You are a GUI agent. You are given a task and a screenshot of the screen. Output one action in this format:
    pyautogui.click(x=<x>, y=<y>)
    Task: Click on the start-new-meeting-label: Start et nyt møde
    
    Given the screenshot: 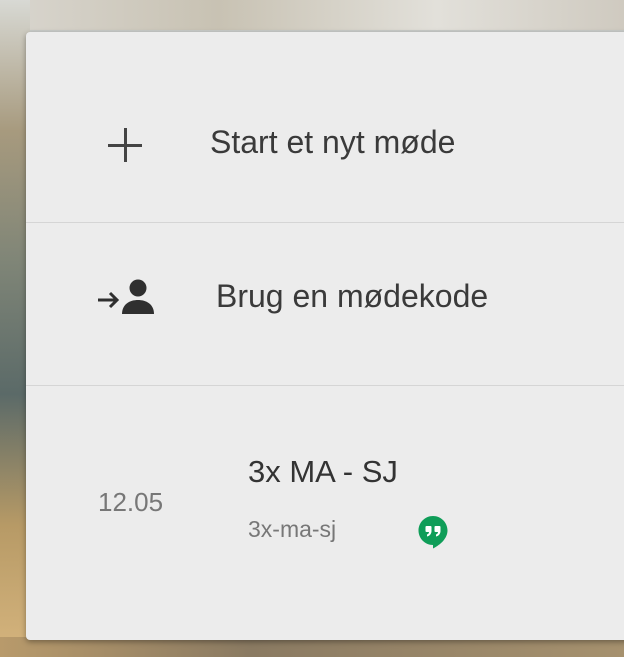 What is the action you would take?
    pyautogui.click(x=333, y=142)
    